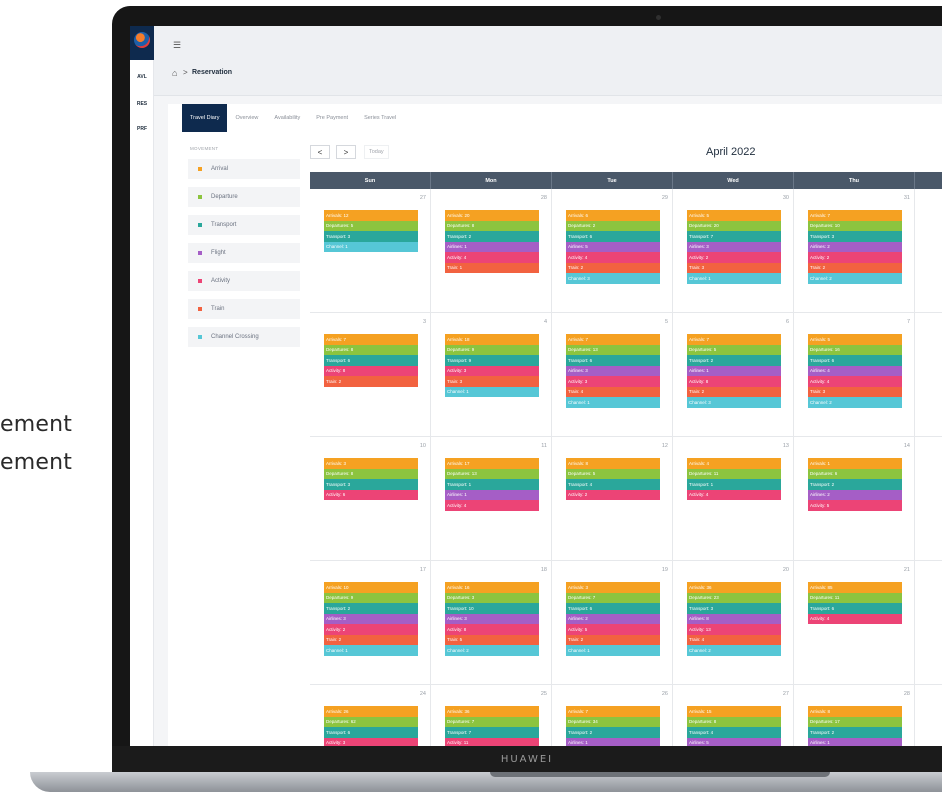 This screenshot has width=942, height=803. Describe the element at coordinates (177, 45) in the screenshot. I see `menu-icon: ☰` at that location.